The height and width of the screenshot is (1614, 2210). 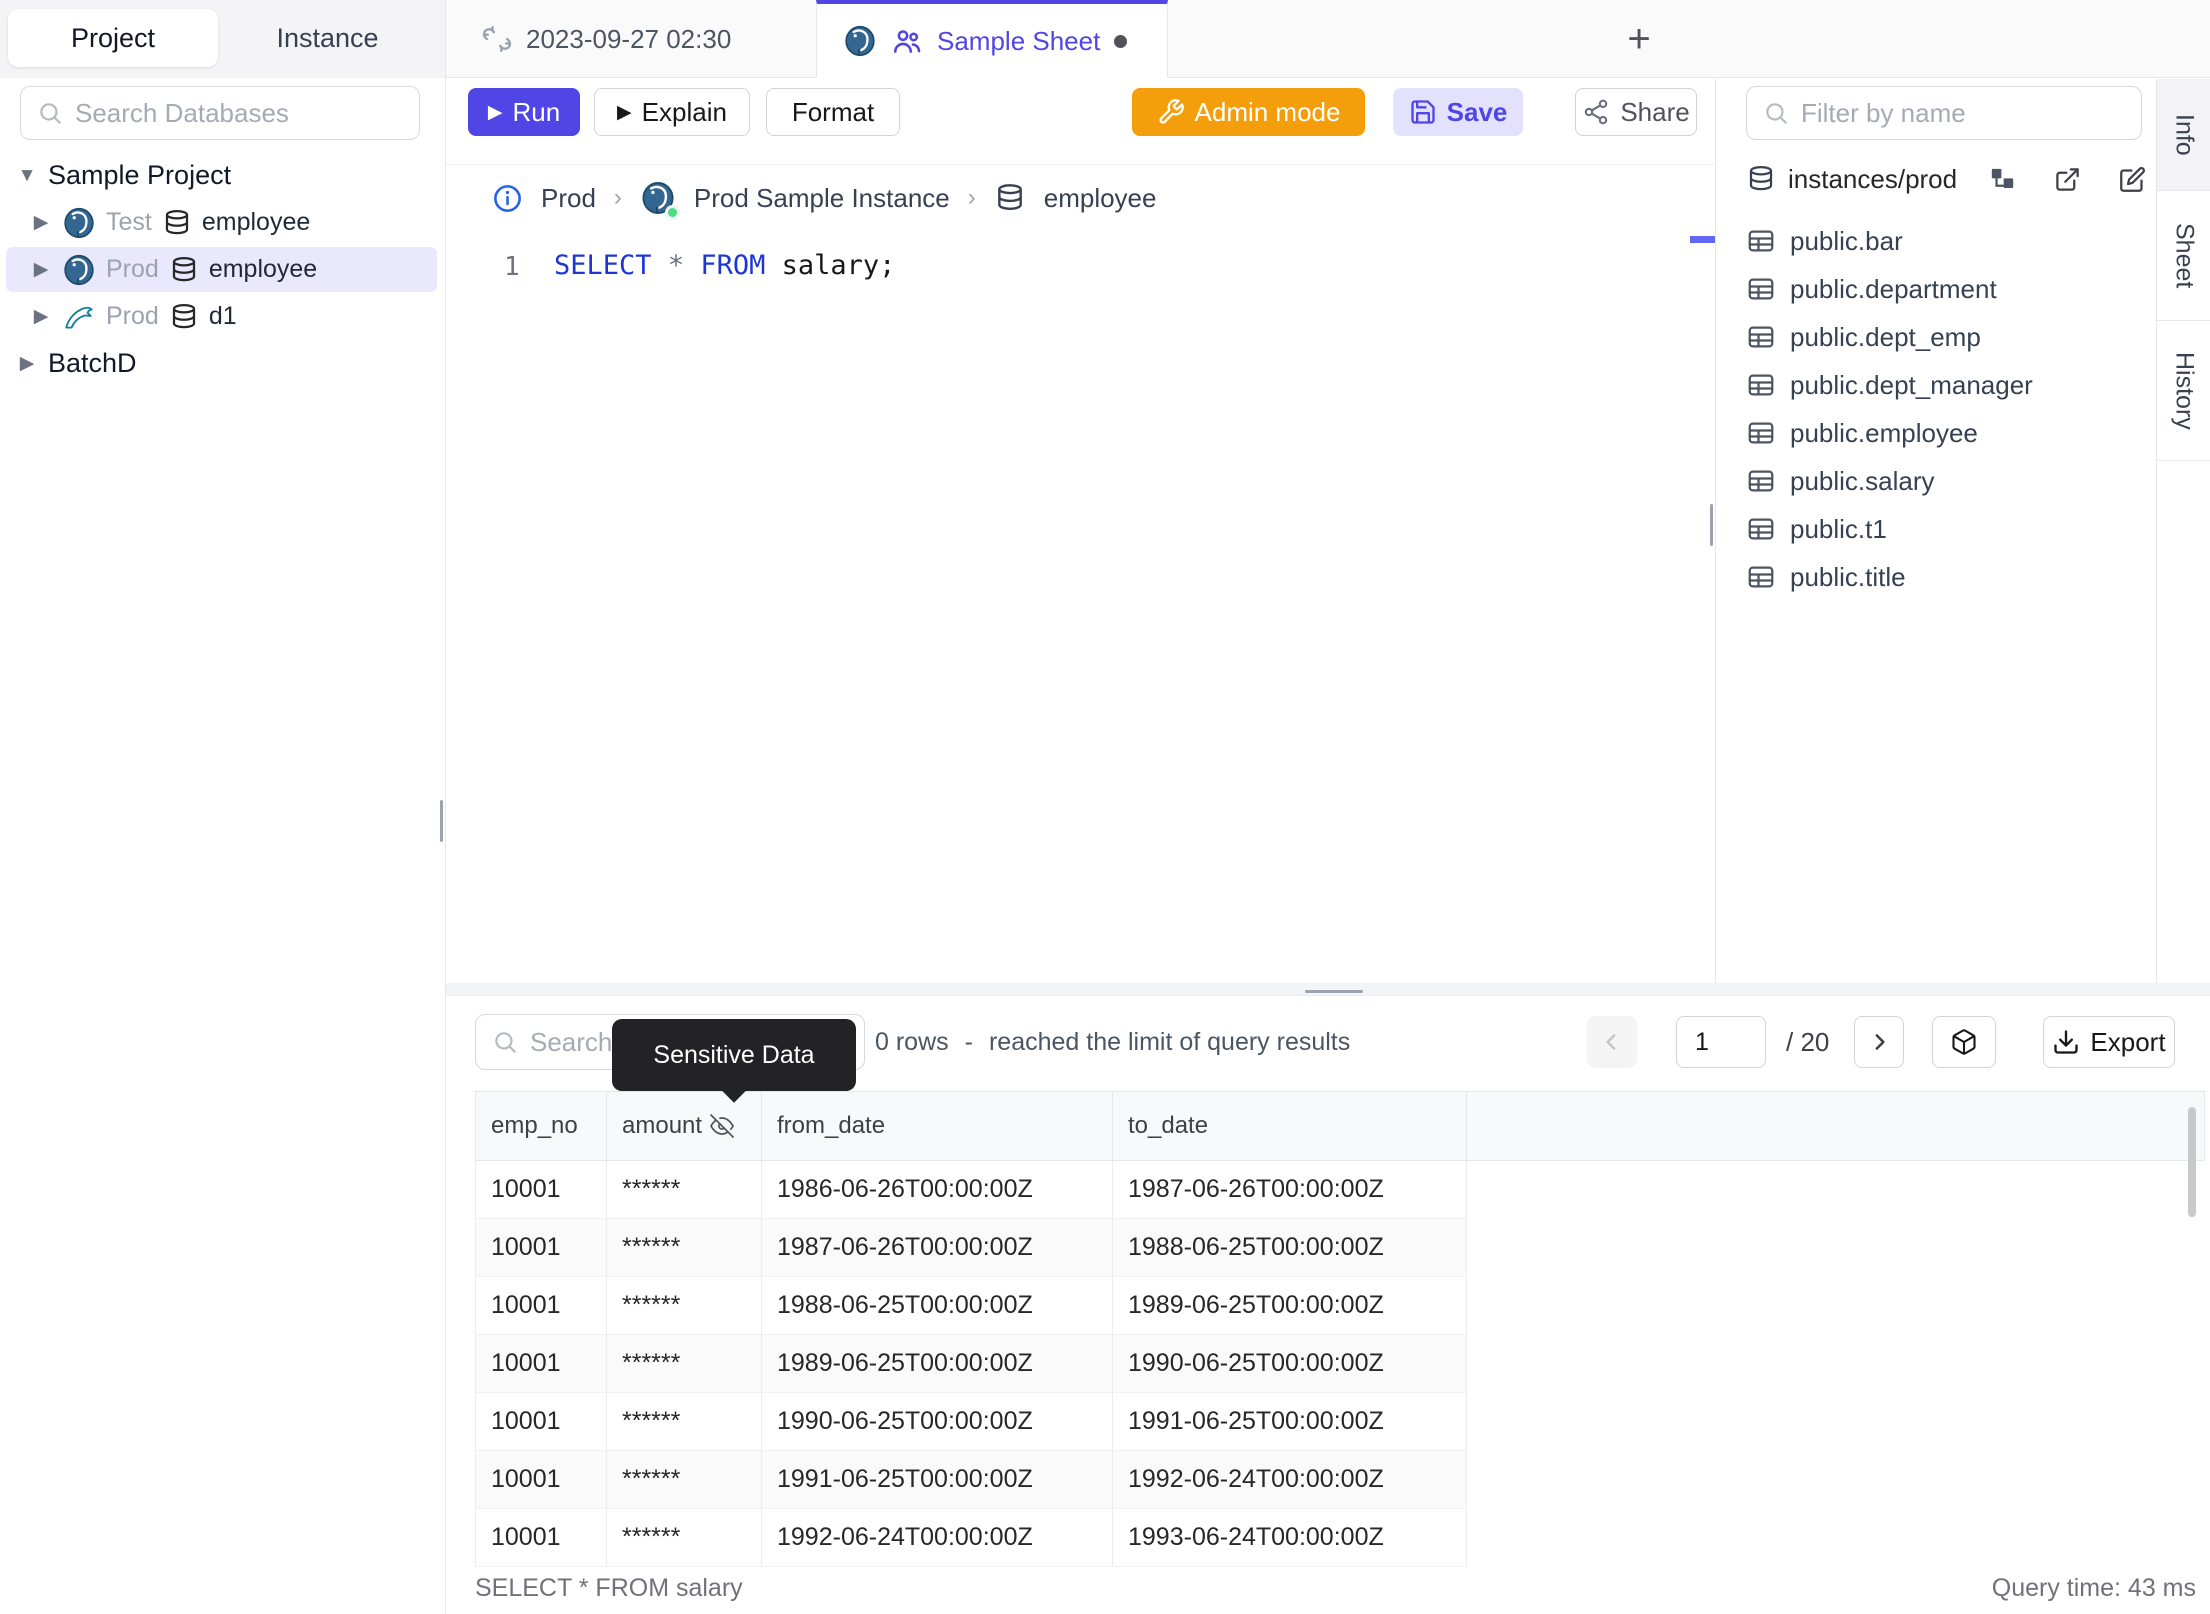 I want to click on table-scrollbar, so click(x=2192, y=1162).